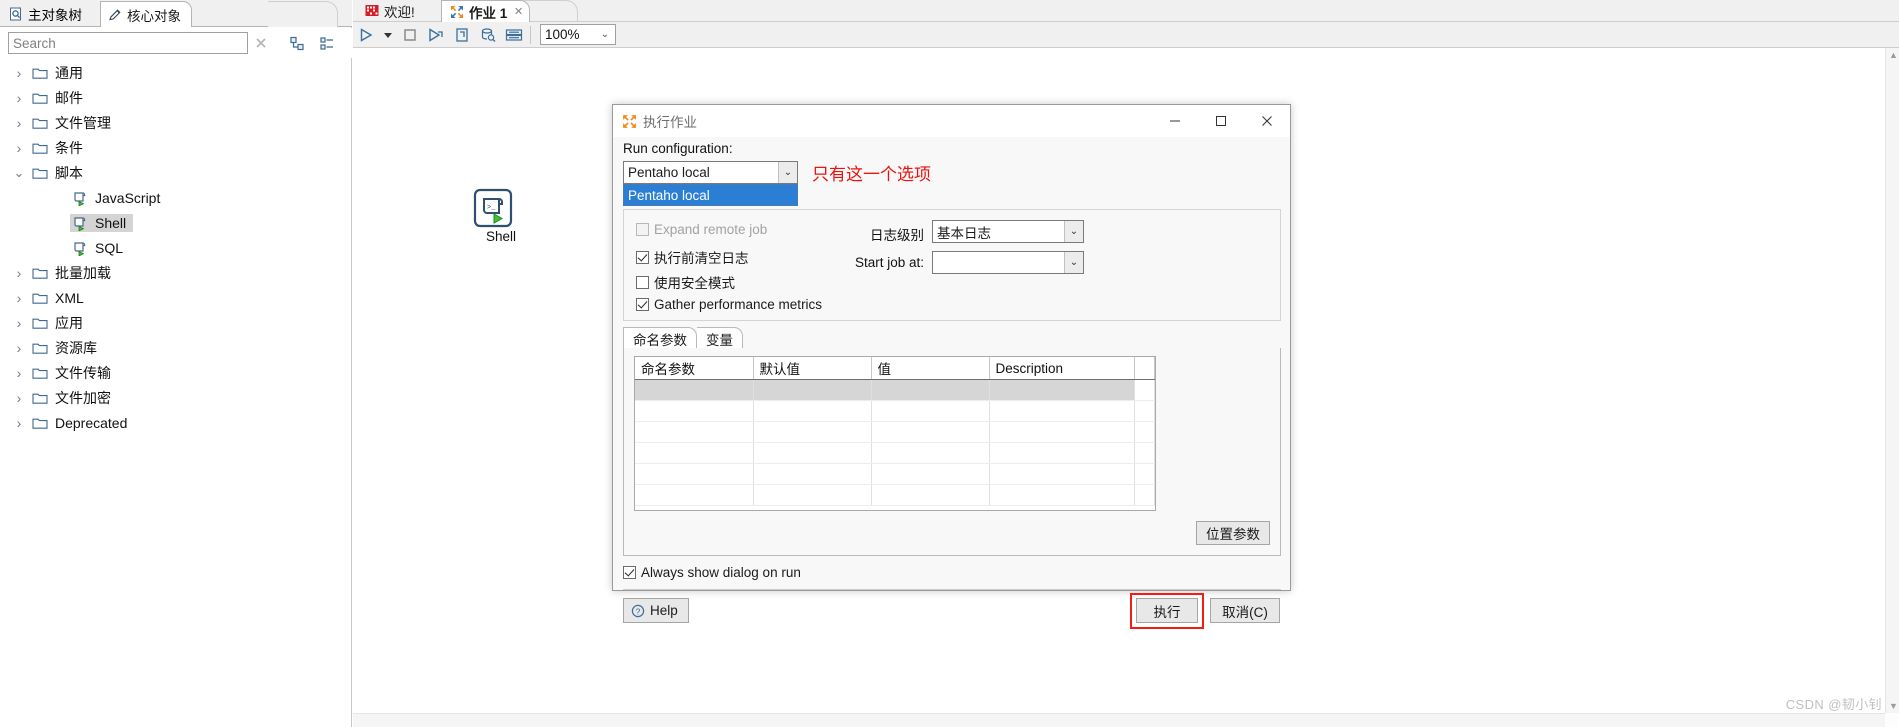 This screenshot has width=1899, height=727. What do you see at coordinates (1893, 55) in the screenshot?
I see `scroll-up-icon: ▲` at bounding box center [1893, 55].